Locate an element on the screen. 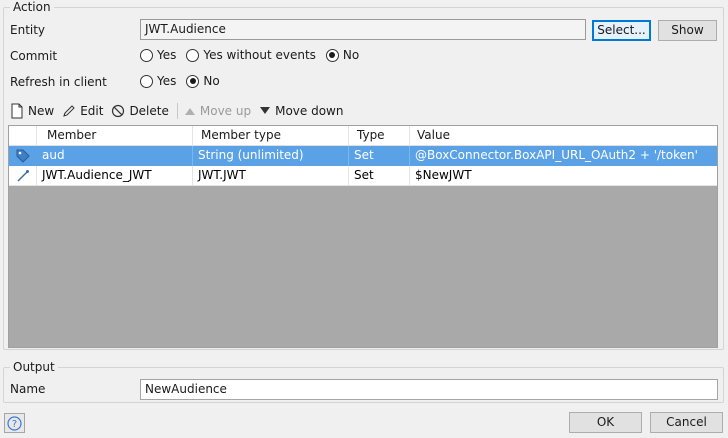  edit-button: Edit is located at coordinates (82, 111).